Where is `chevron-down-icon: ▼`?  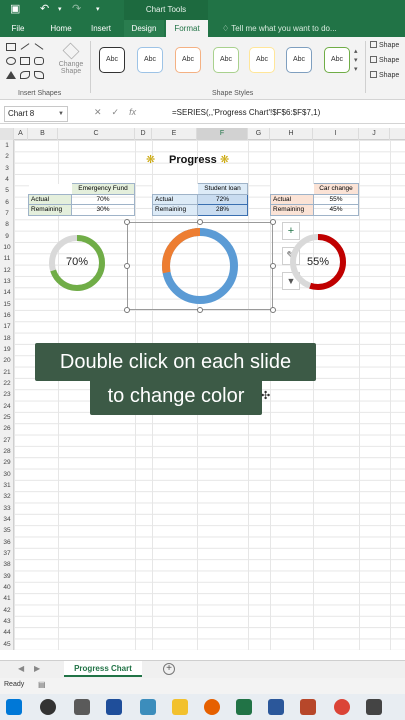
chevron-down-icon: ▼ is located at coordinates (61, 114).